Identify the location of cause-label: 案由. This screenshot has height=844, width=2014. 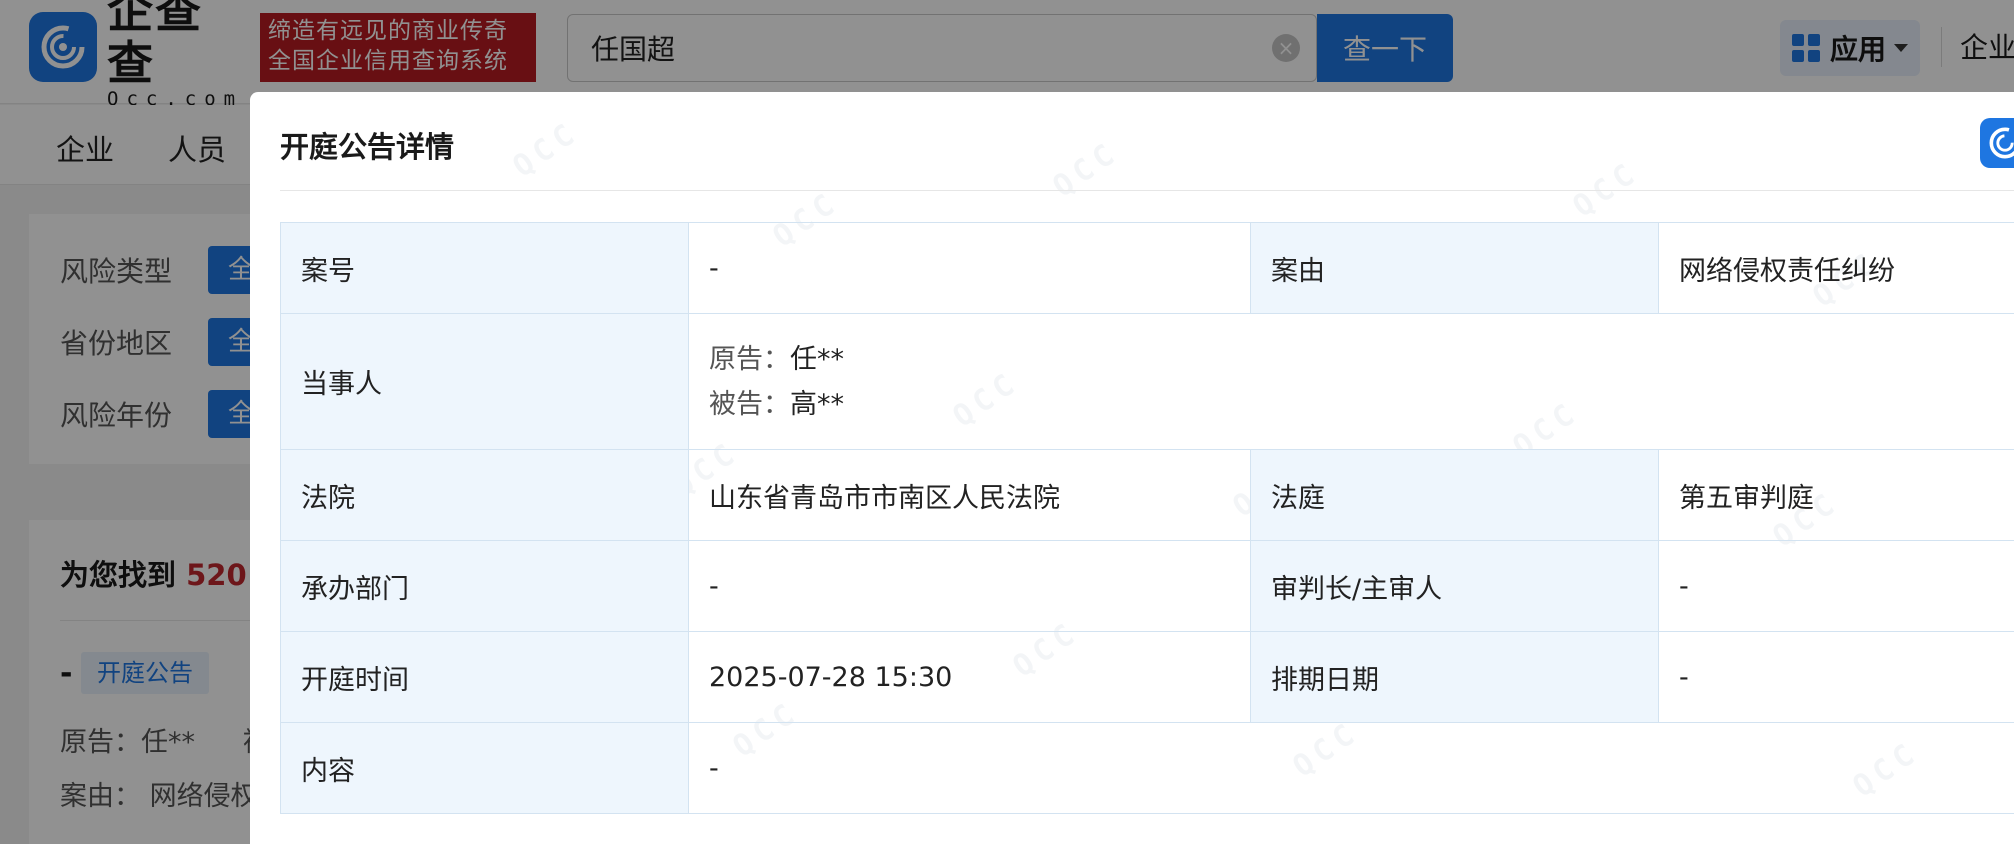
(1454, 268).